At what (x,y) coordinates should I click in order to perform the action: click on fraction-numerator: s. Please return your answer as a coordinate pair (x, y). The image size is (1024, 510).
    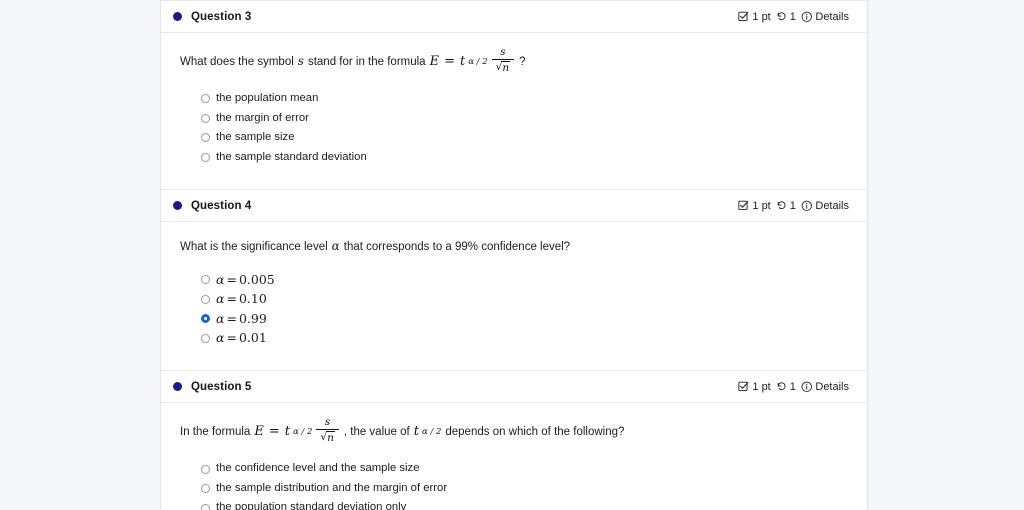
    Looking at the image, I should click on (503, 52).